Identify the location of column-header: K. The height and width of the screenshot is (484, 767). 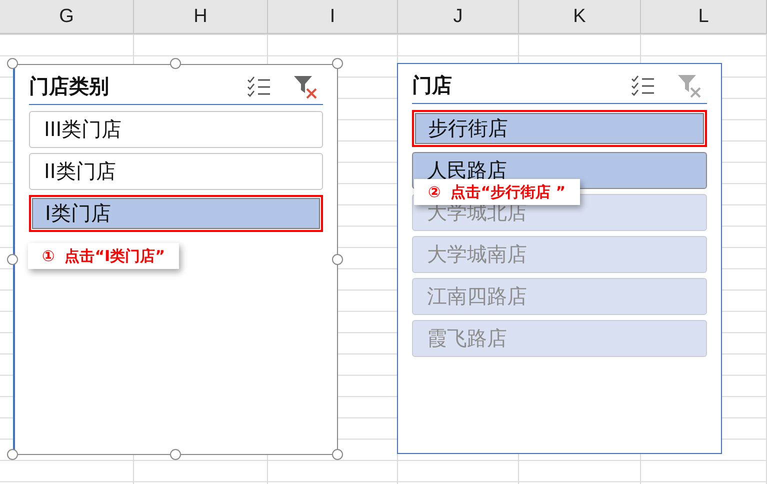
(580, 16).